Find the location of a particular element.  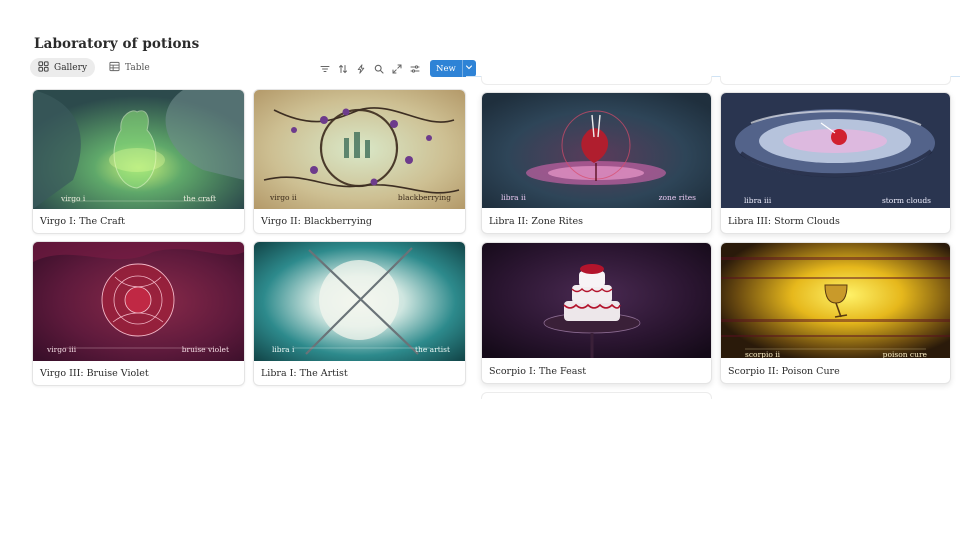

automation-button is located at coordinates (361, 69).